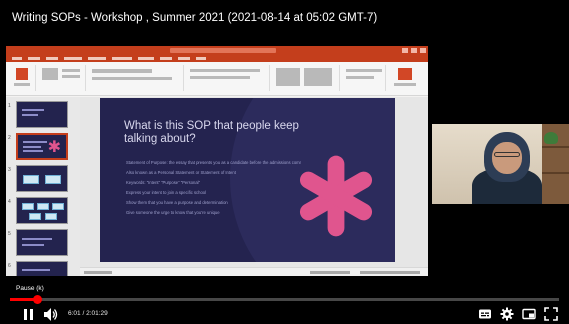  I want to click on ppt-ribbon-tabs, so click(217, 58).